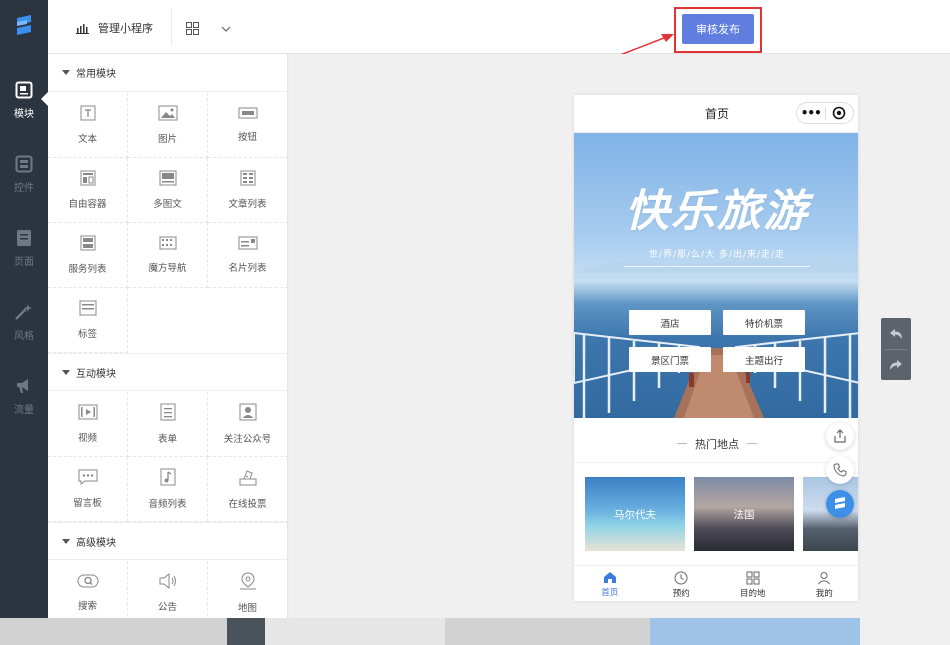  Describe the element at coordinates (247, 412) in the screenshot. I see `follow-account-icon` at that location.